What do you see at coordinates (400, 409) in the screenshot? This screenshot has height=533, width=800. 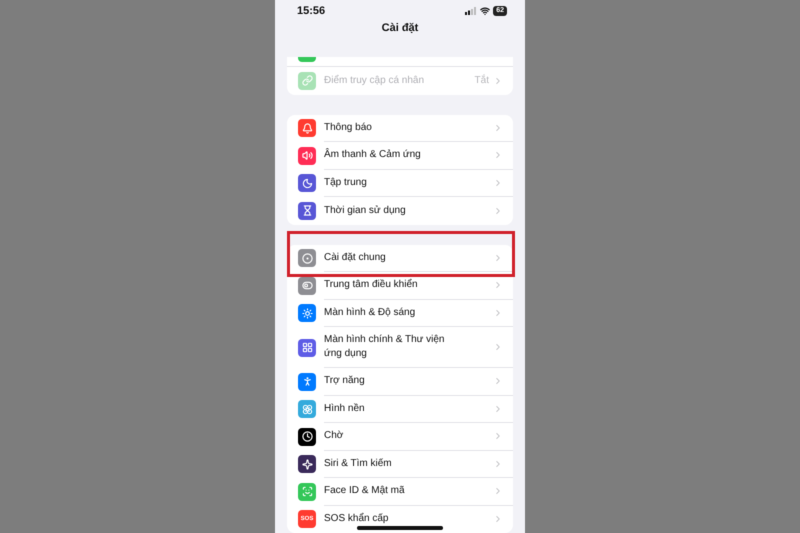 I see `settings-row: Hình nền` at bounding box center [400, 409].